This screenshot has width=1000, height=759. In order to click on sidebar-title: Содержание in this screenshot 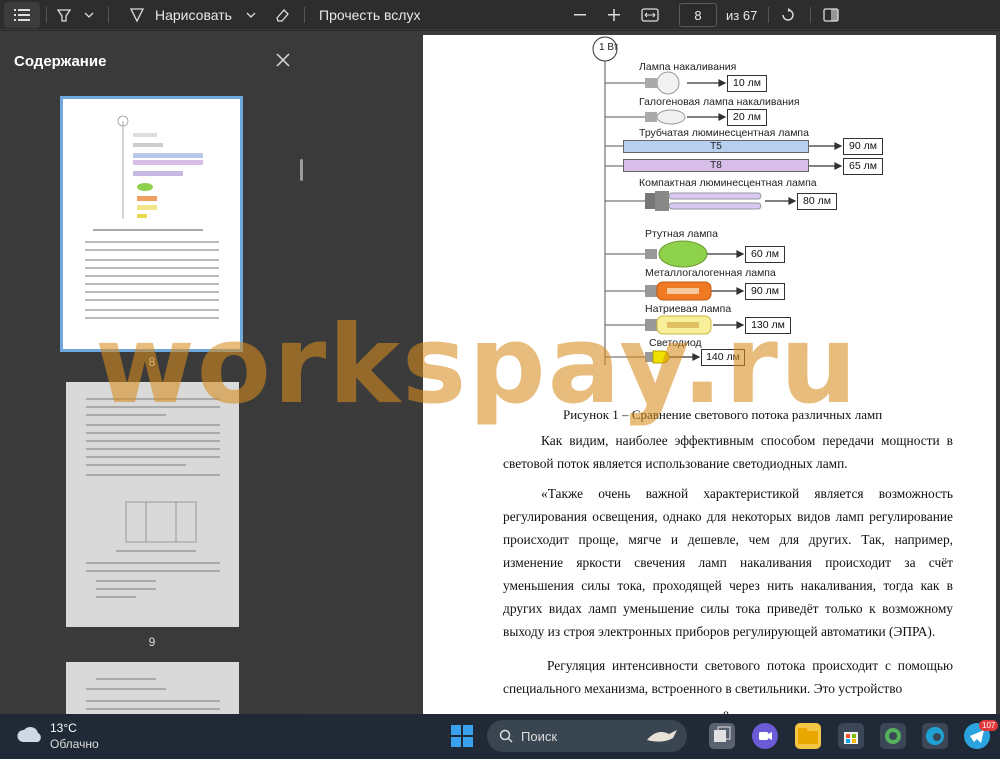, I will do `click(60, 61)`.